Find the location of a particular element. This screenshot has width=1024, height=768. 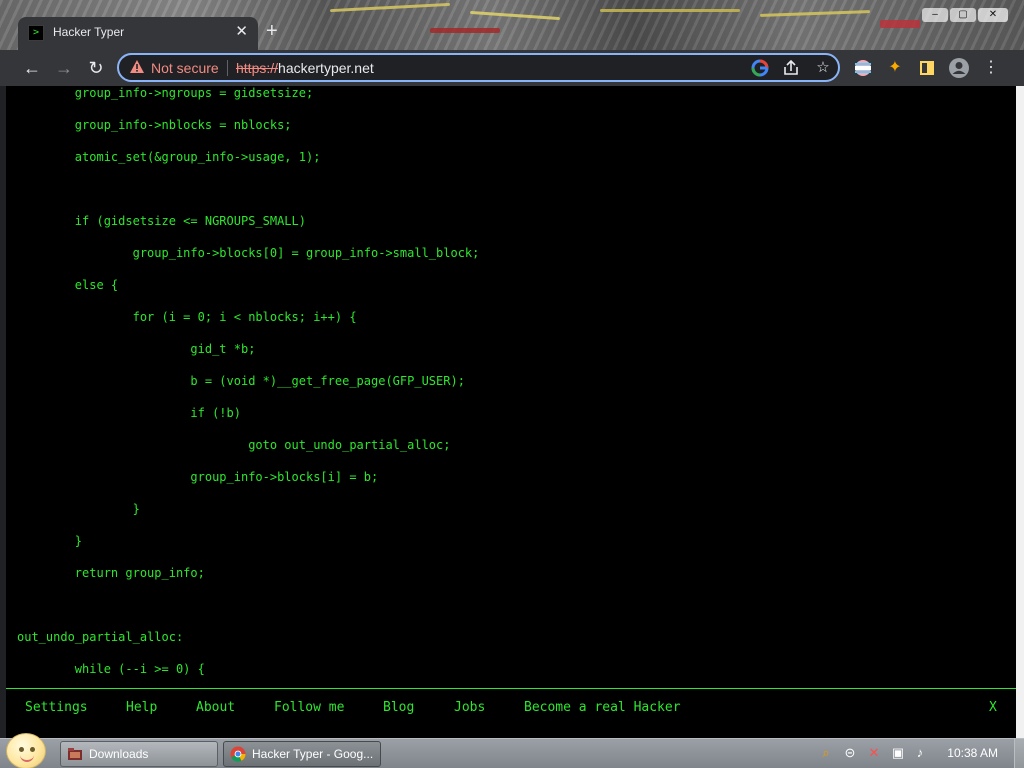

code-line: for (i = 0; i < nblocks; i++) { is located at coordinates (187, 317).